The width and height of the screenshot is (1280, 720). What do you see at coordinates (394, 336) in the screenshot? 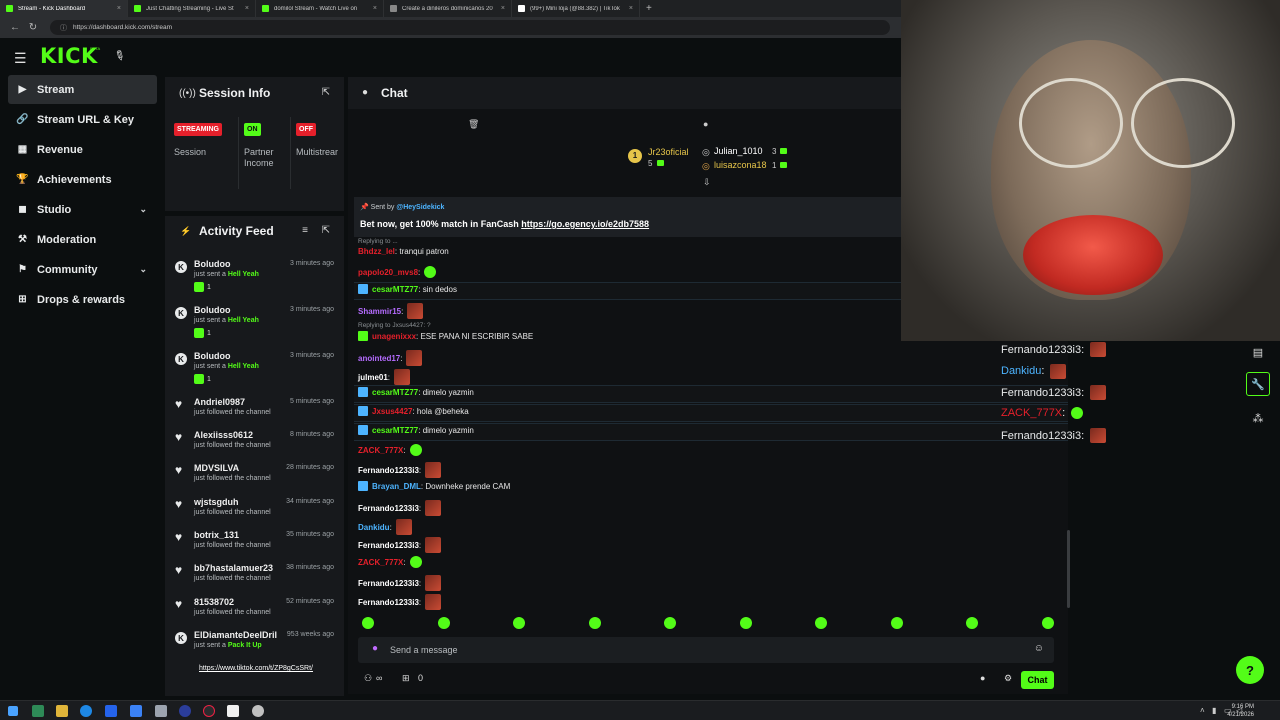
I see `chat-username: unagenixxx` at bounding box center [394, 336].